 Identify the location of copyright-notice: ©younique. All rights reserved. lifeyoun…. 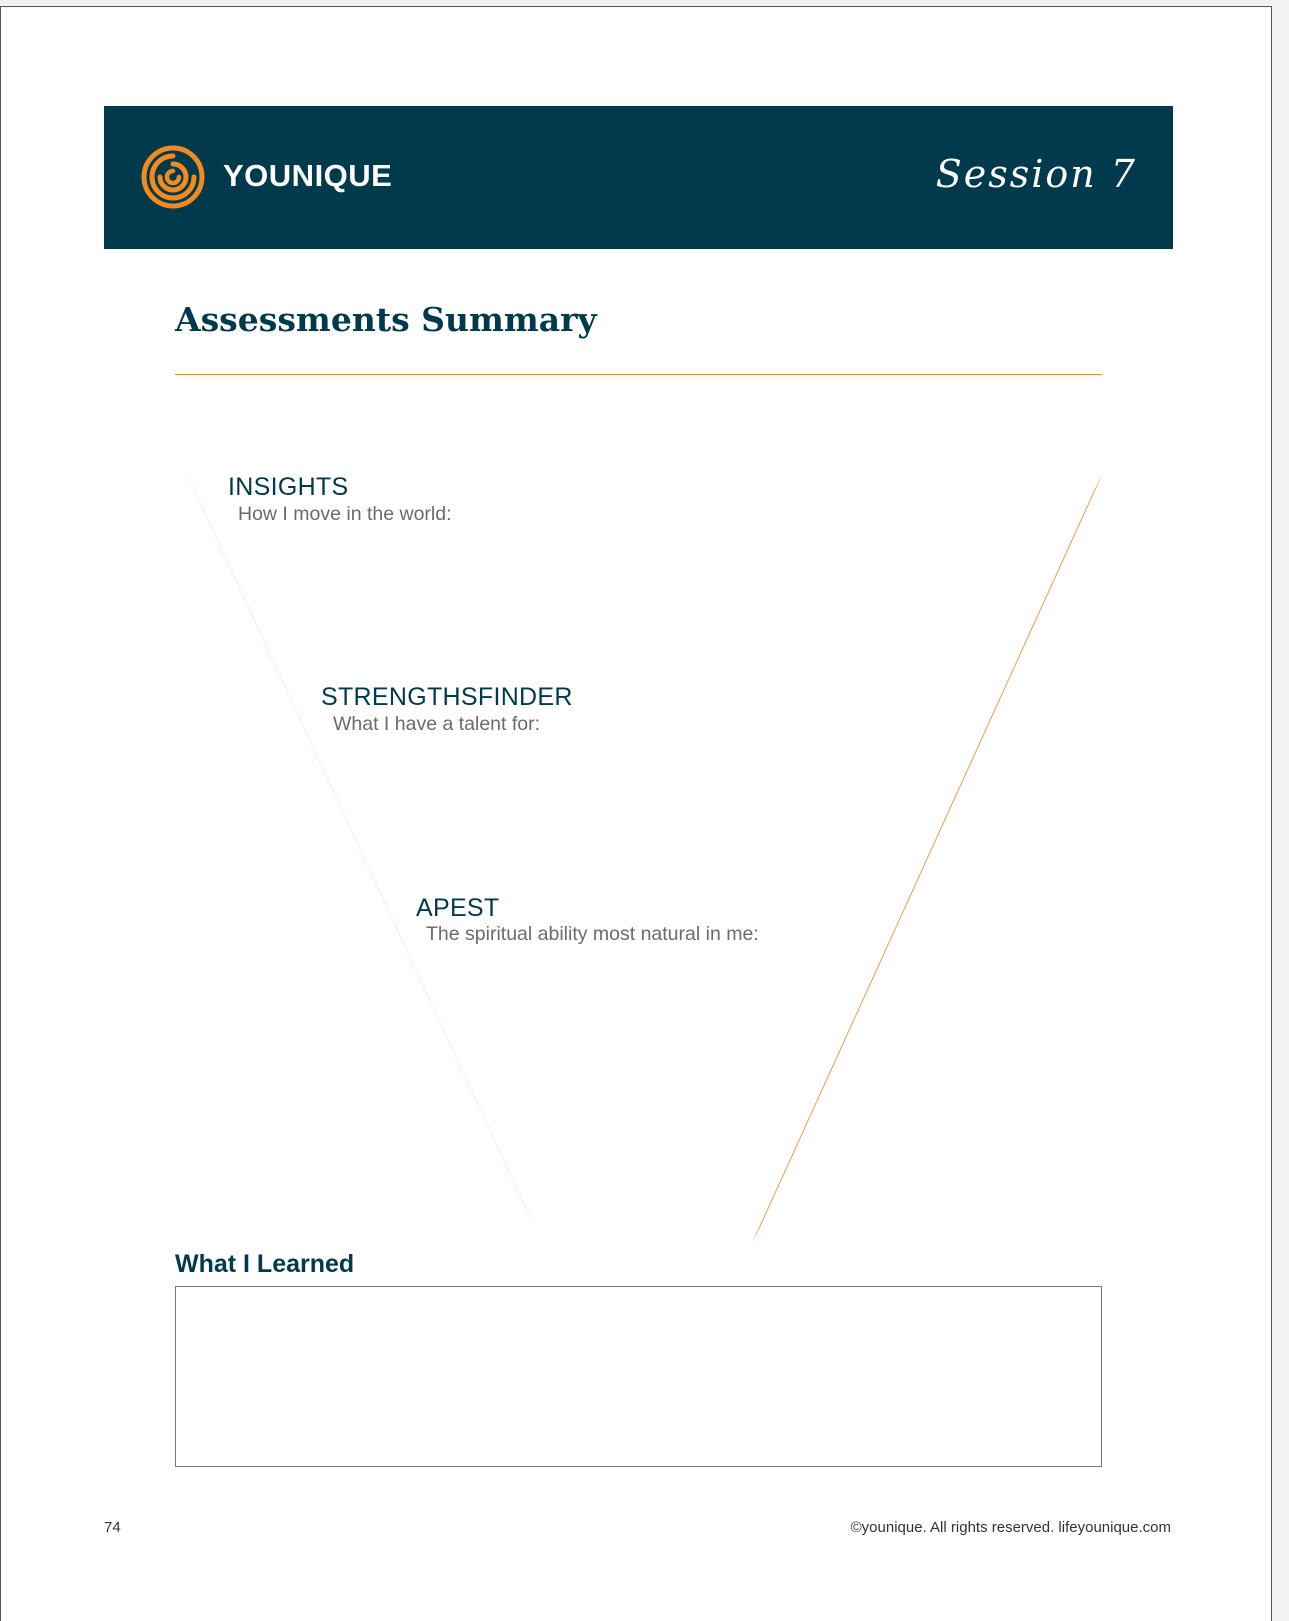
(1010, 1527).